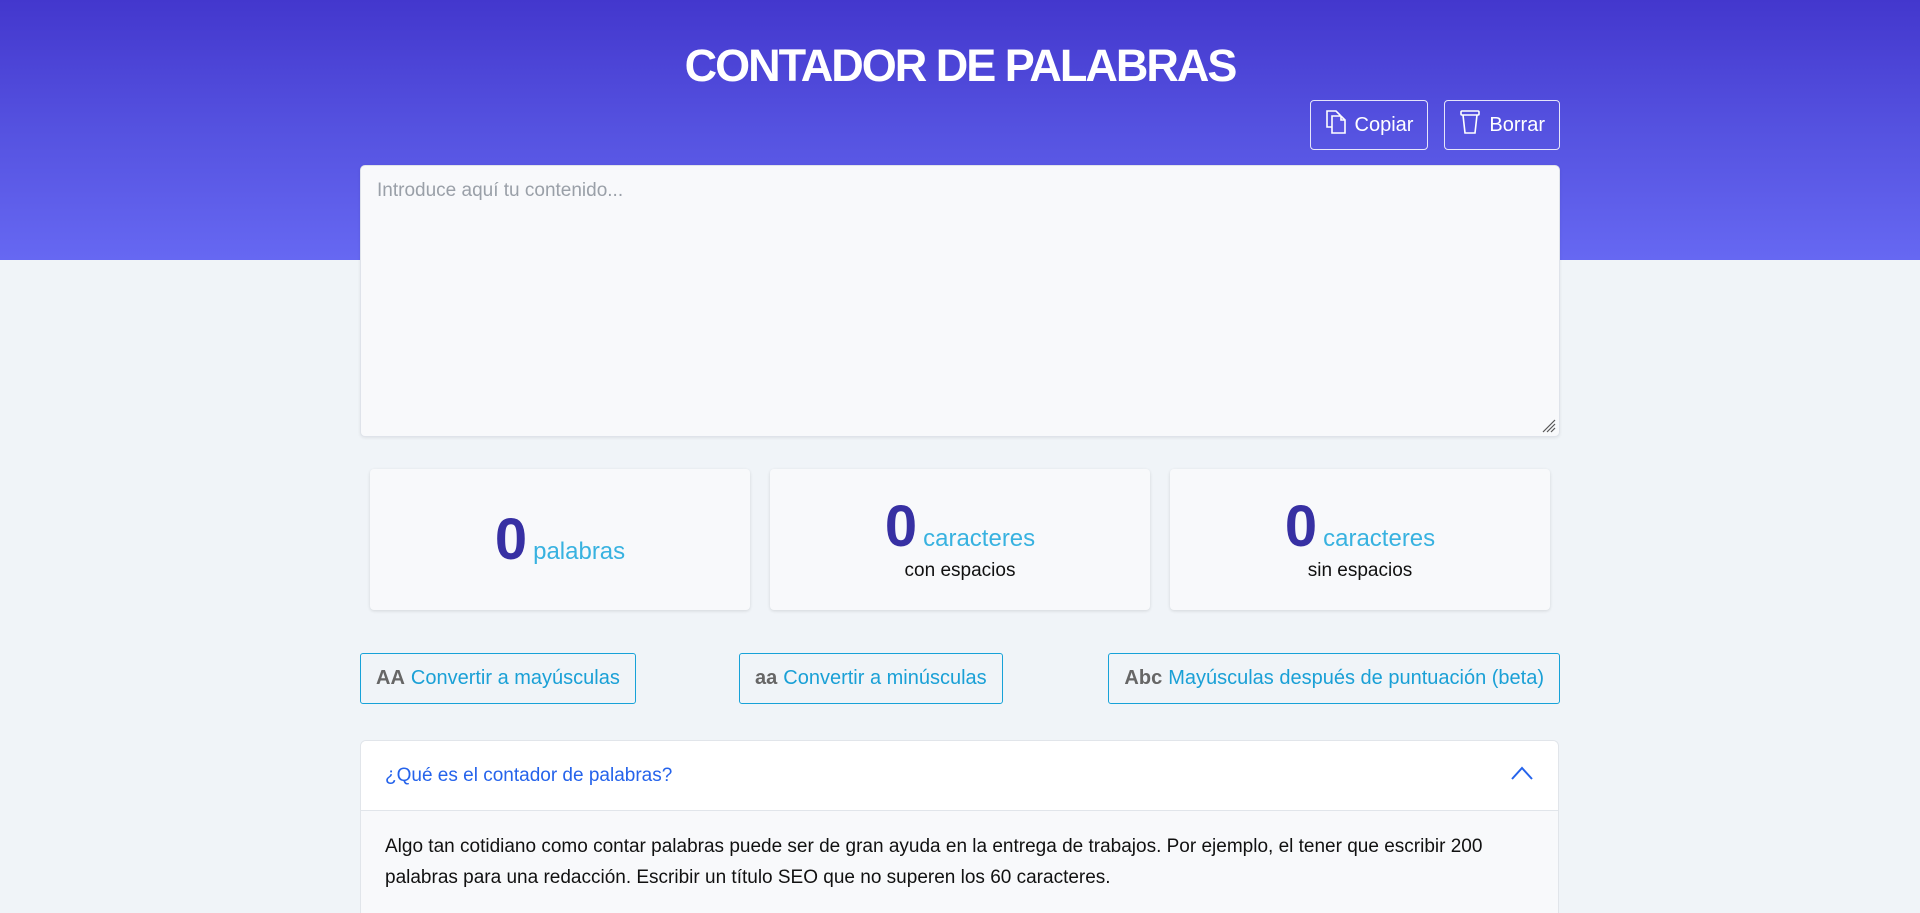 The image size is (1920, 913). Describe the element at coordinates (1336, 125) in the screenshot. I see `copy-icon` at that location.